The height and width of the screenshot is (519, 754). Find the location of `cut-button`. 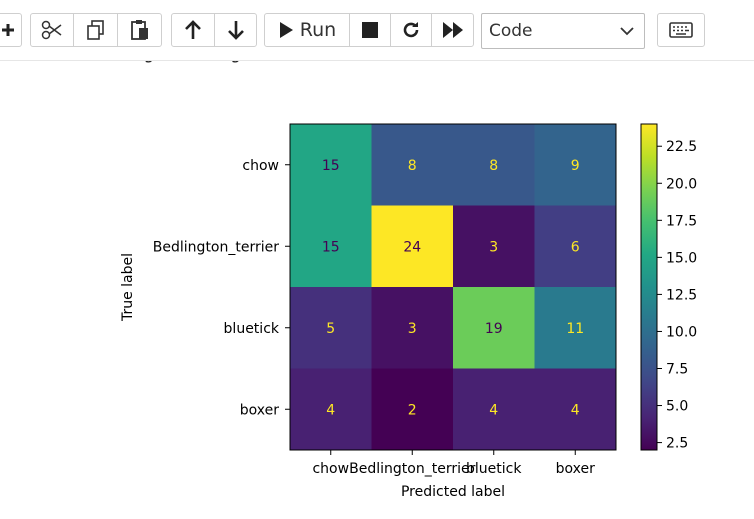

cut-button is located at coordinates (52, 30).